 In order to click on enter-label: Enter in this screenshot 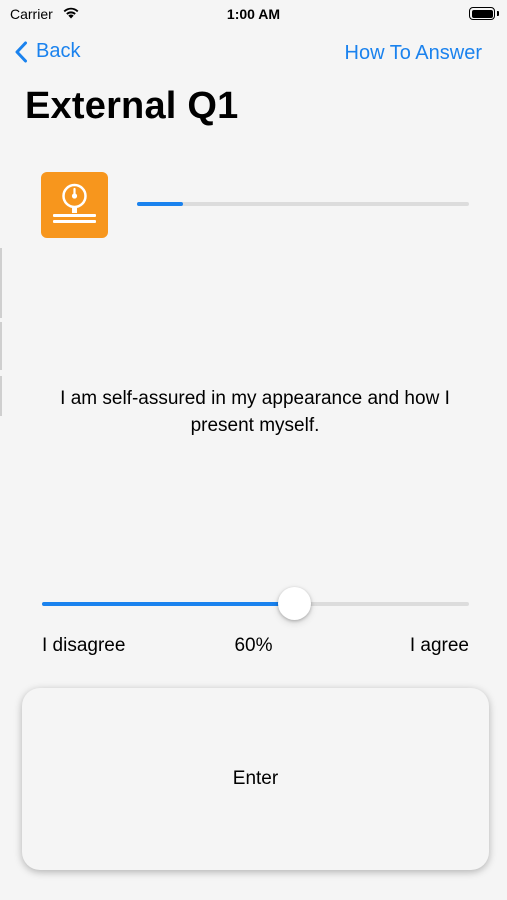, I will do `click(255, 778)`.